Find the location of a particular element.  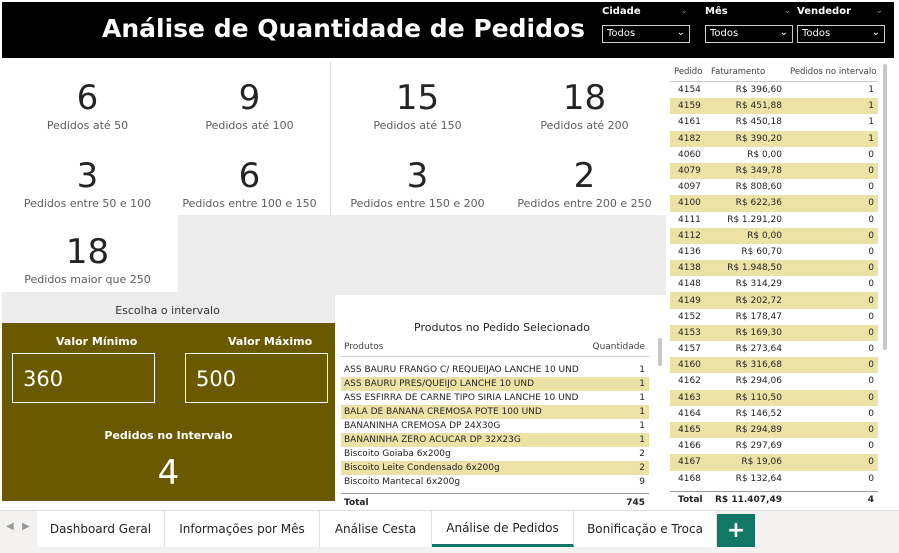

table-row: 4182 R$ 390,20 1 is located at coordinates (774, 138).